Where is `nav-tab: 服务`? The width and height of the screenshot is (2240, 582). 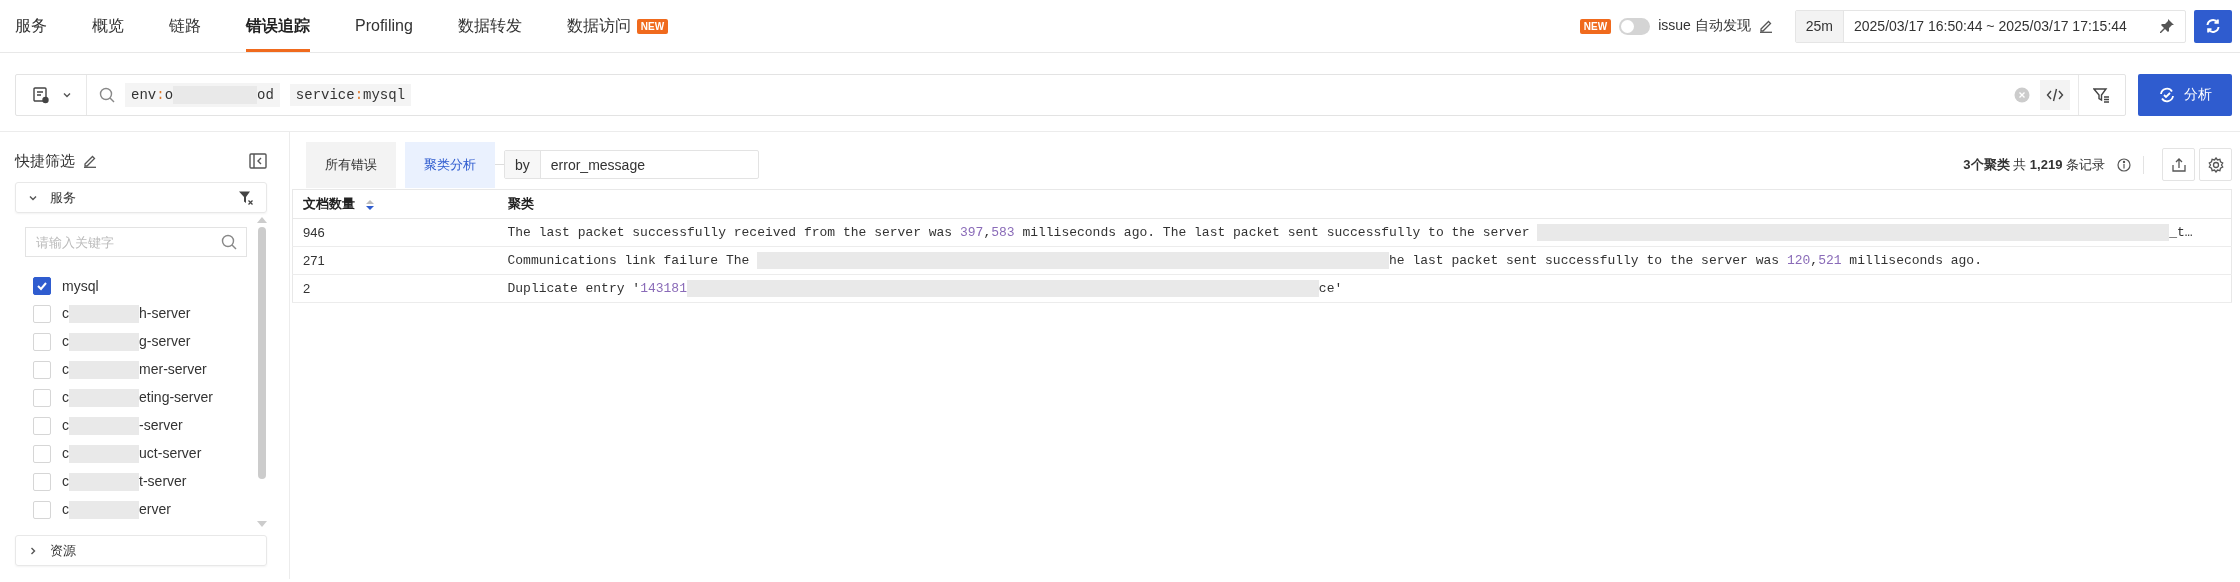 nav-tab: 服务 is located at coordinates (31, 26).